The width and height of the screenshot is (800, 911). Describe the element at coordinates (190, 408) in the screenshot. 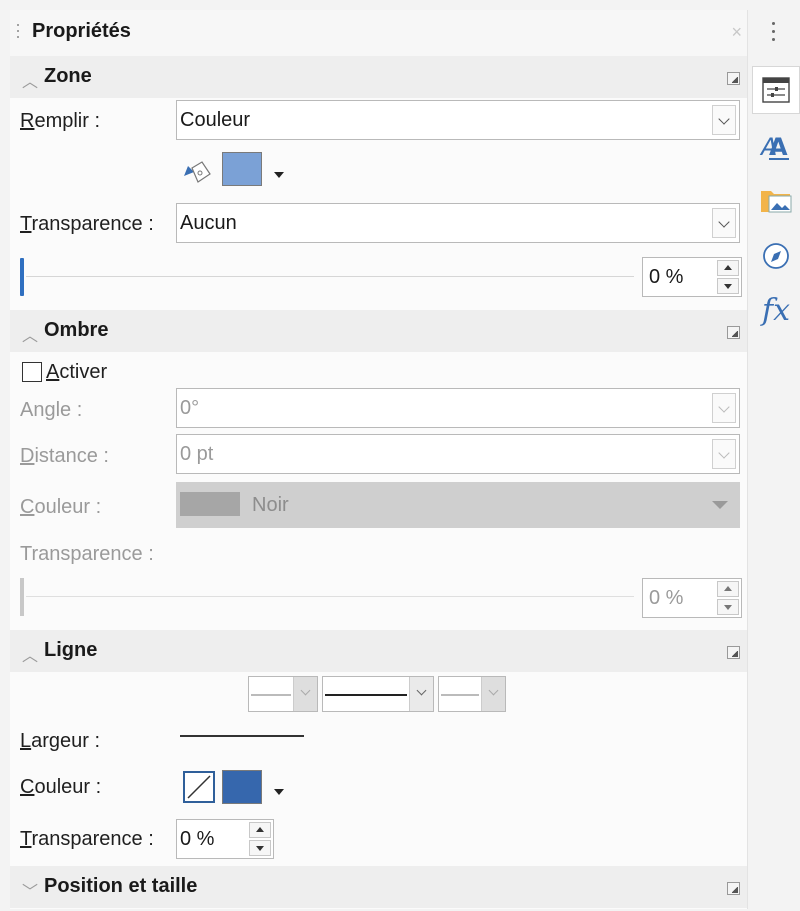

I see `shadow-angle-value: 0°` at that location.